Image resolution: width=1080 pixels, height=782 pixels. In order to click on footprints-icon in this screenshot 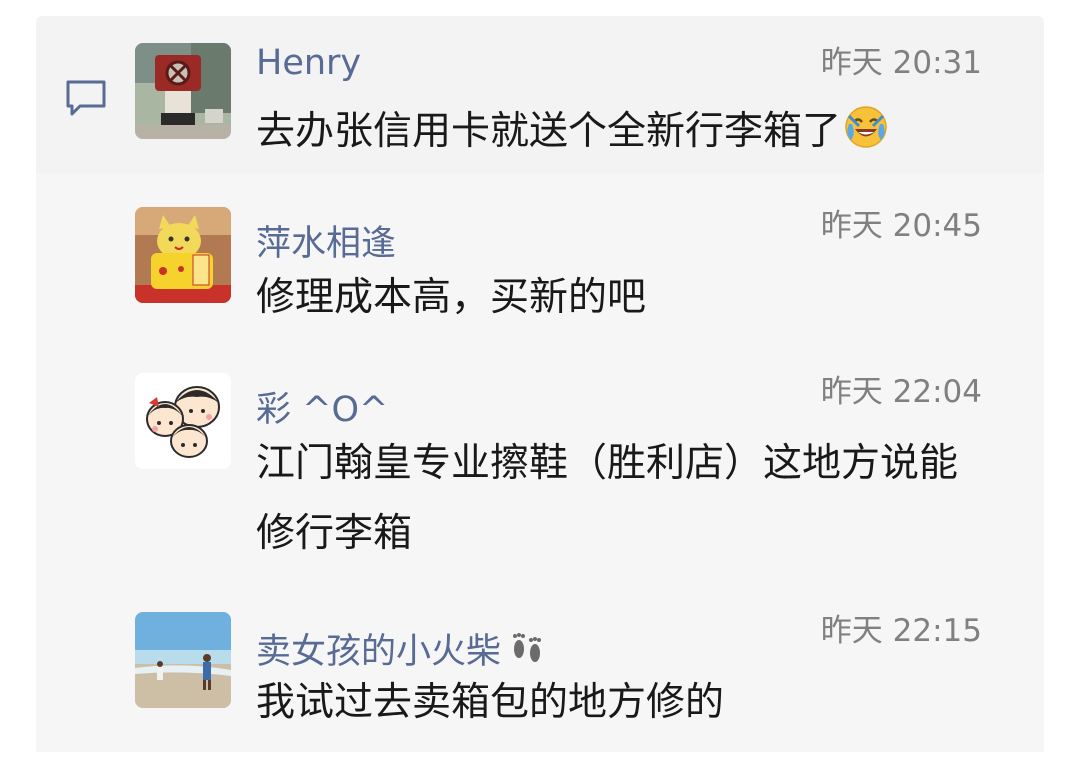, I will do `click(527, 647)`.